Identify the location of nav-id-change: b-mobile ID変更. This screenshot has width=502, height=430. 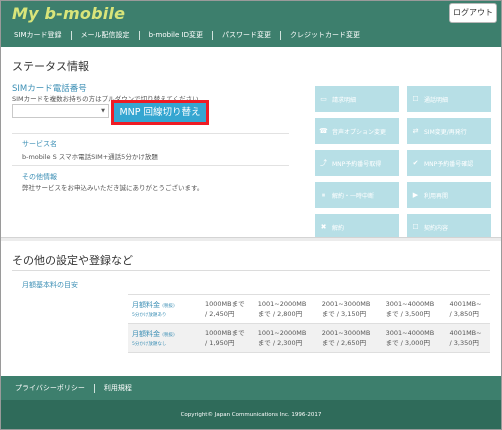
(176, 35).